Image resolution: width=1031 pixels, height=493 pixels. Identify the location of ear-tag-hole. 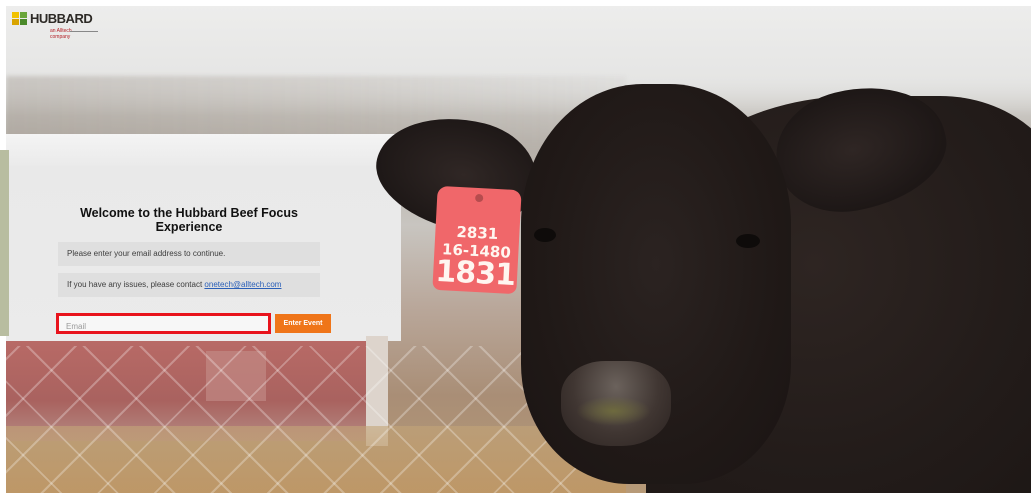
(479, 198).